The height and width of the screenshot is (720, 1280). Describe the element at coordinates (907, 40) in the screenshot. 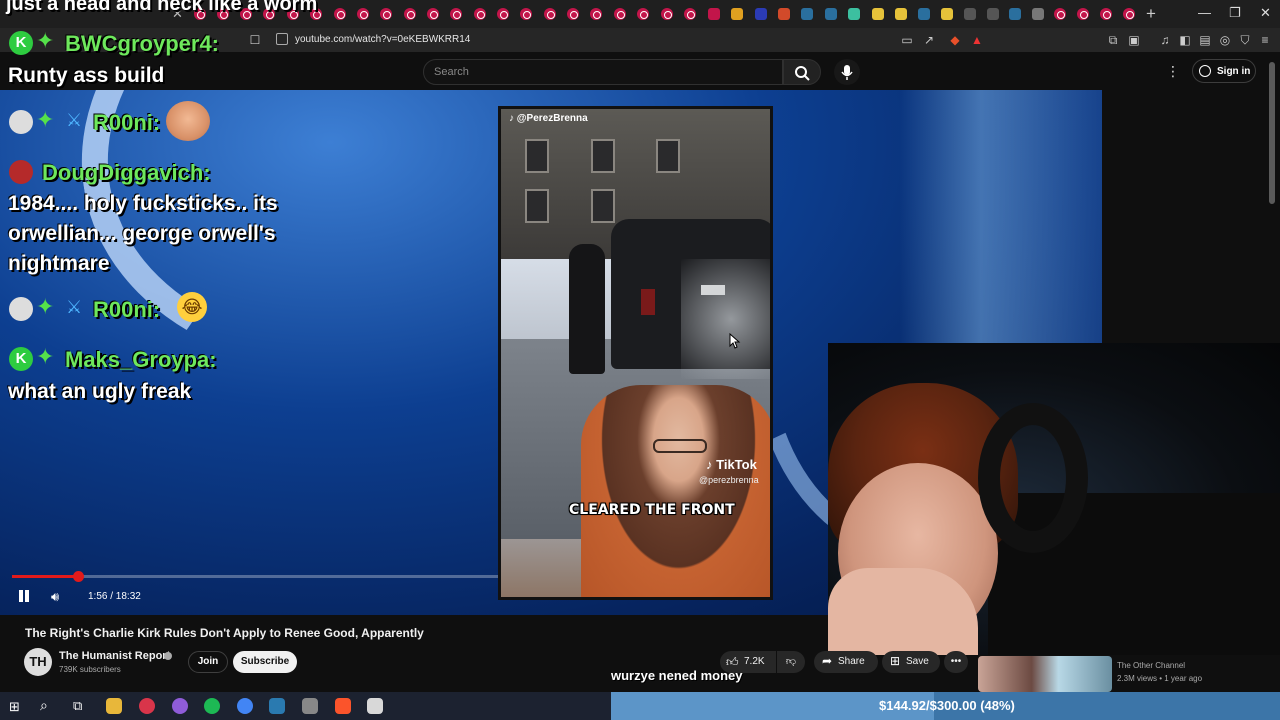

I see `cast-icon: ▭` at that location.